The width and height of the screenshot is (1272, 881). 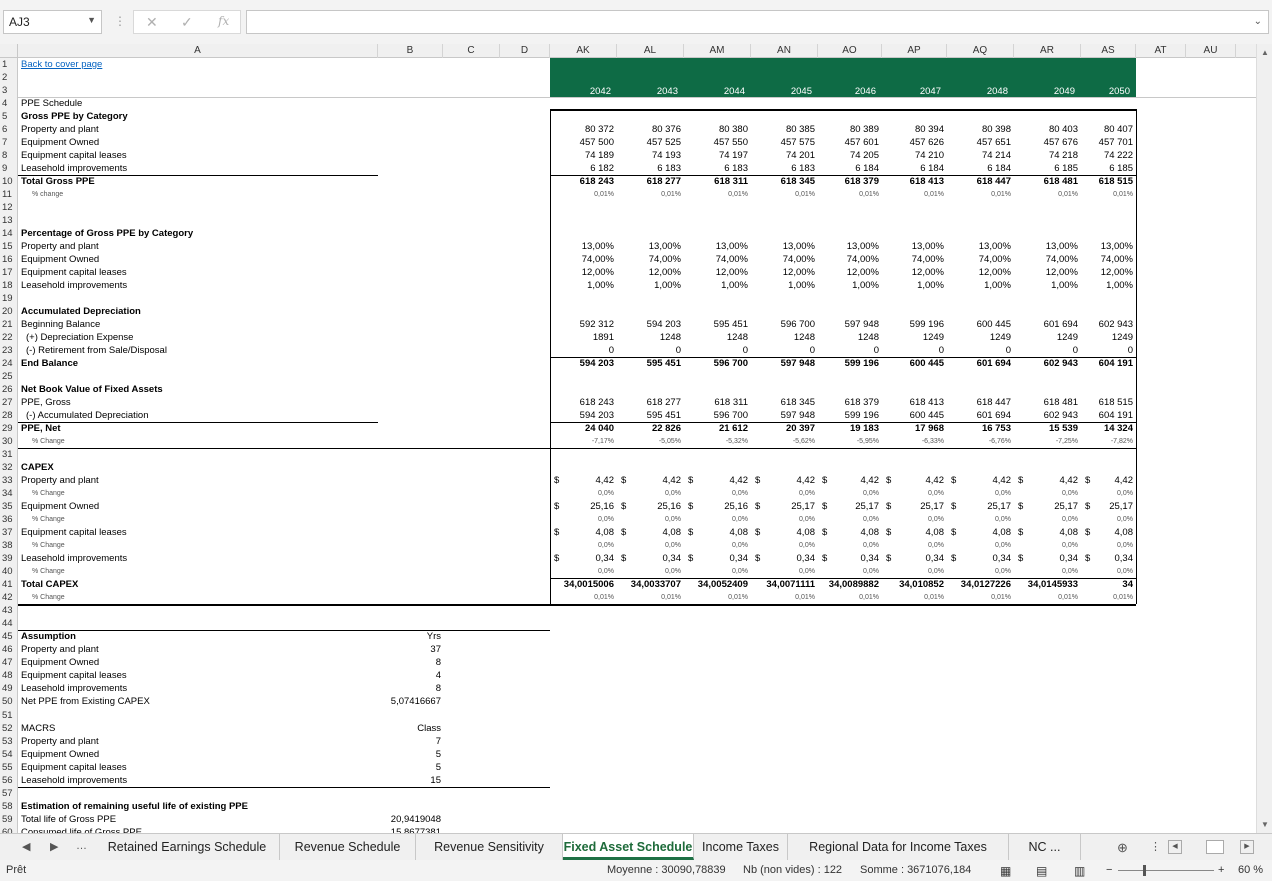 What do you see at coordinates (649, 337) in the screenshot?
I see `data-cell: 1248` at bounding box center [649, 337].